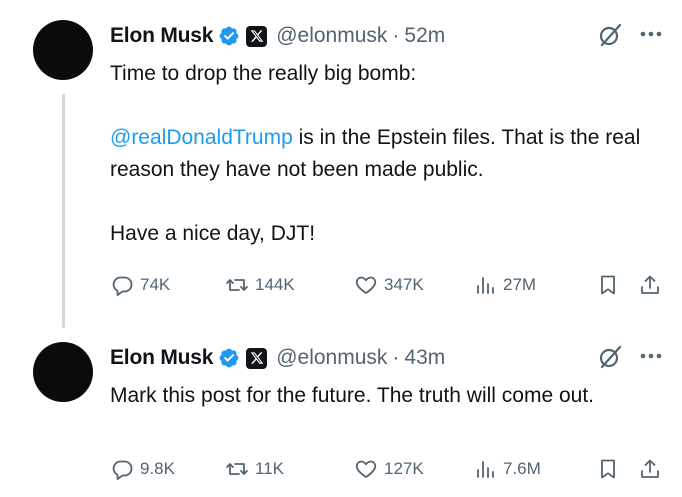 The width and height of the screenshot is (682, 497). What do you see at coordinates (404, 468) in the screenshot?
I see `like-count: 127K` at bounding box center [404, 468].